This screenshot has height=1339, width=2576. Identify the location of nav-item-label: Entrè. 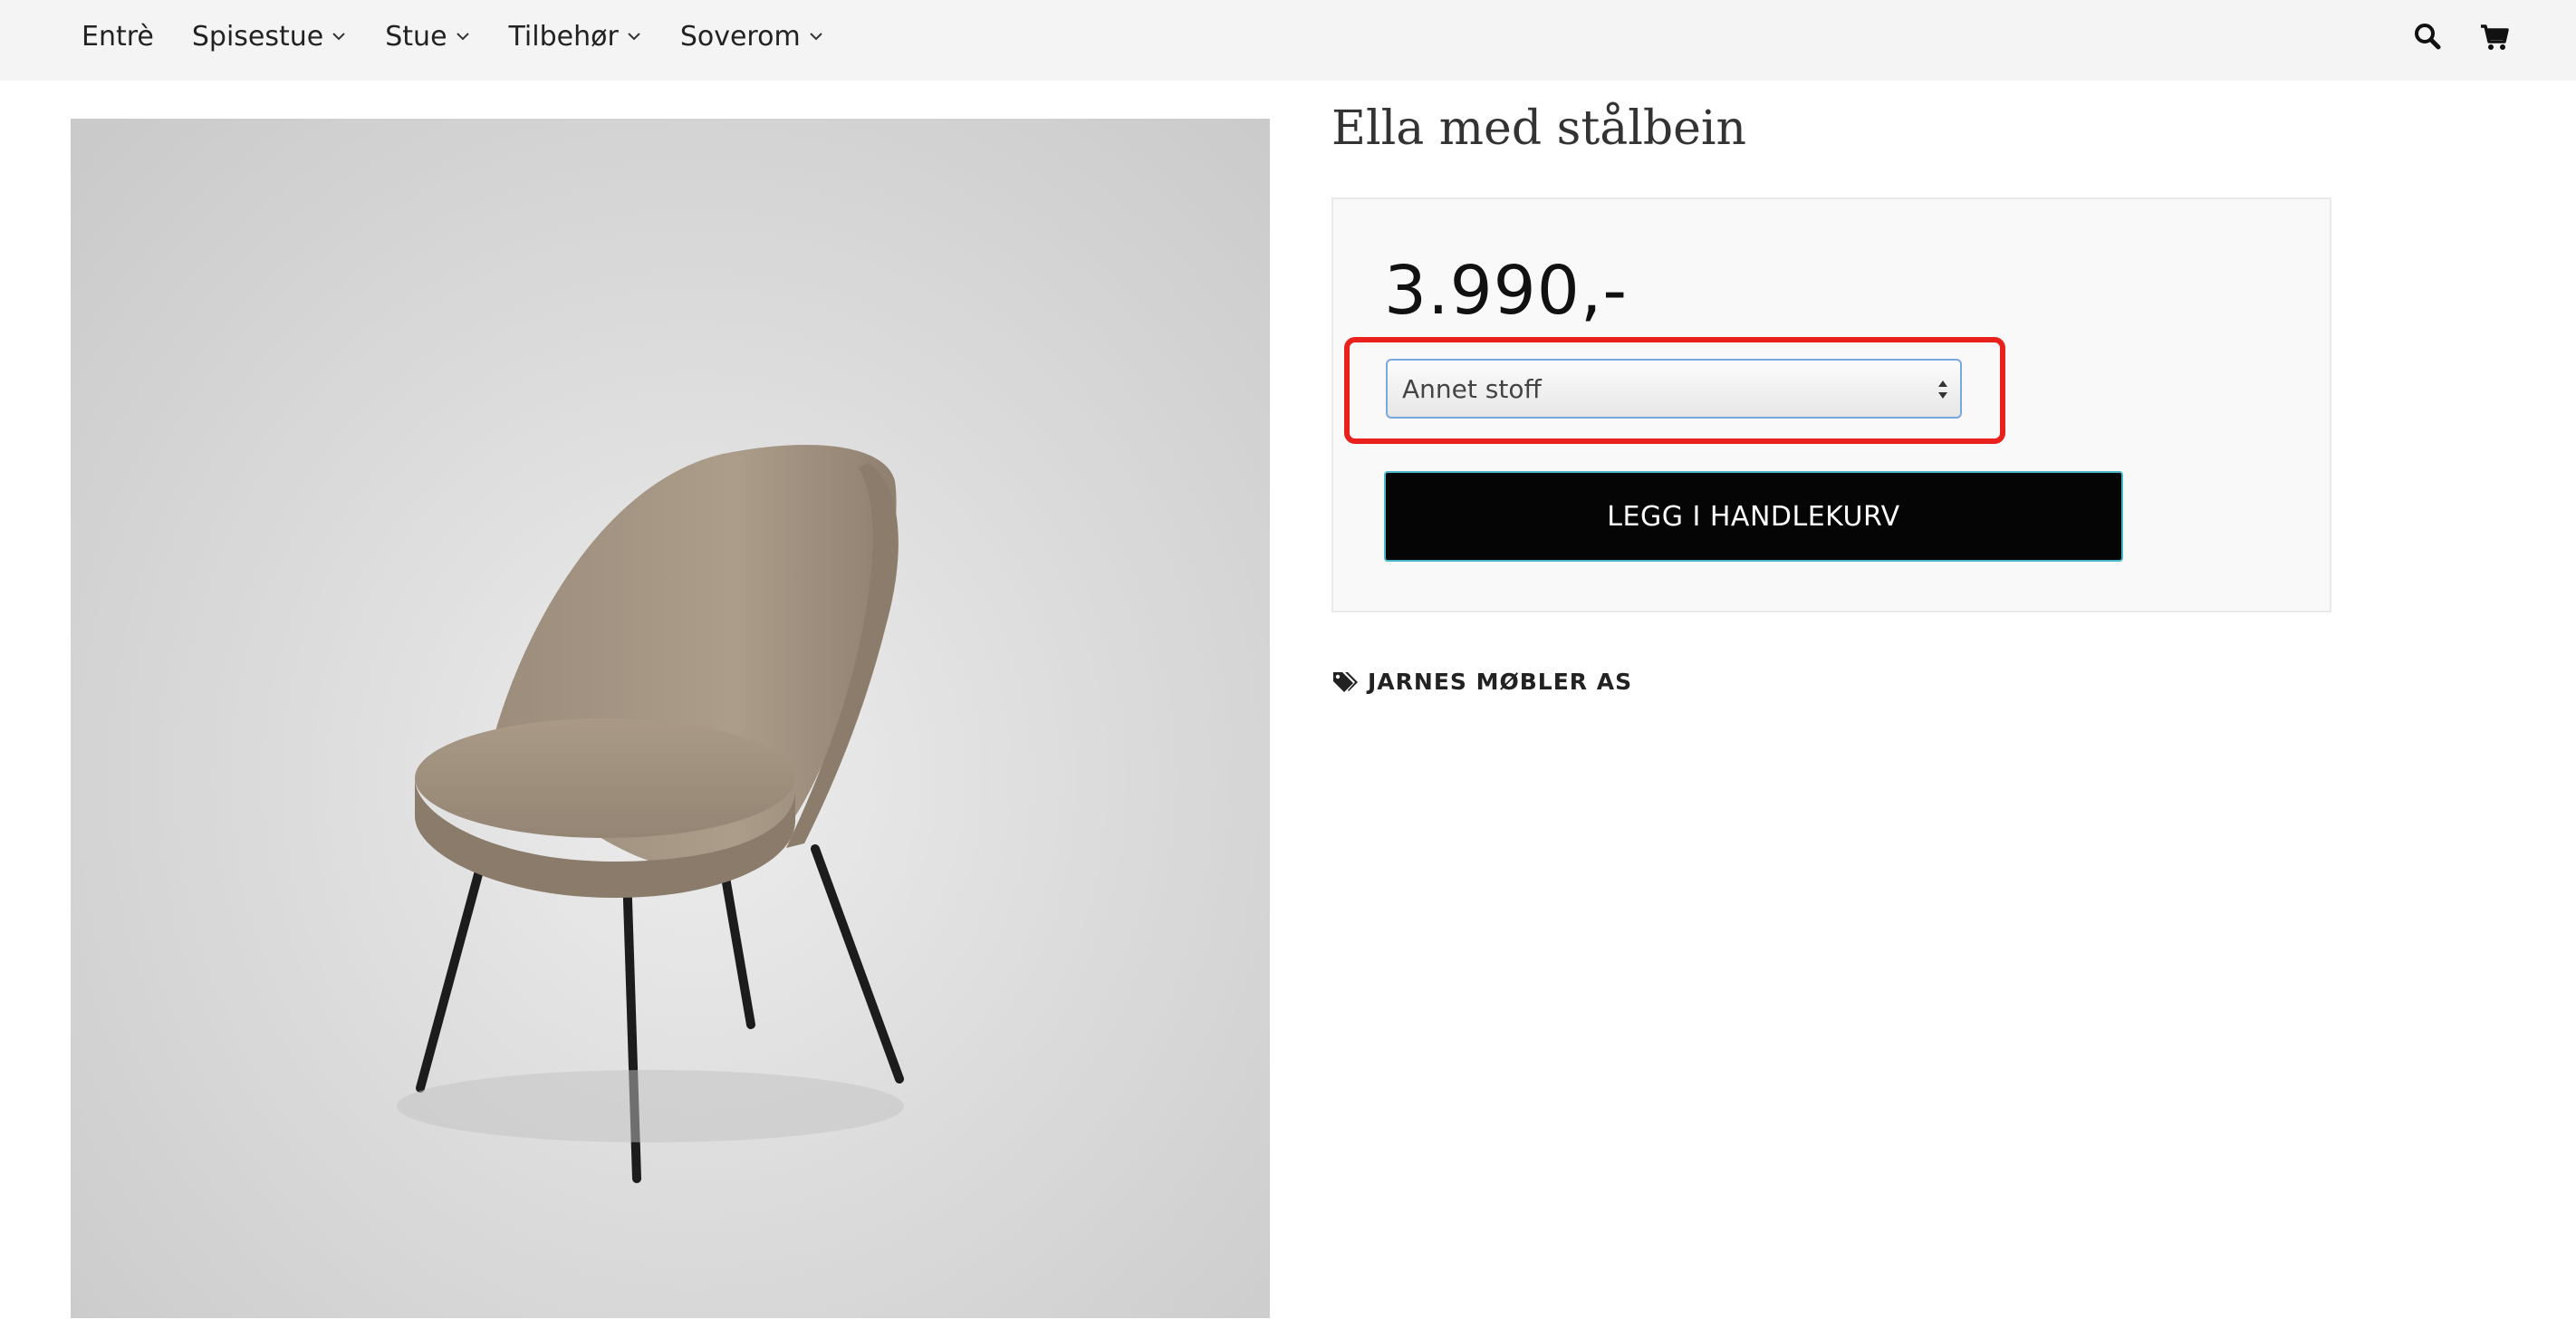
(118, 37).